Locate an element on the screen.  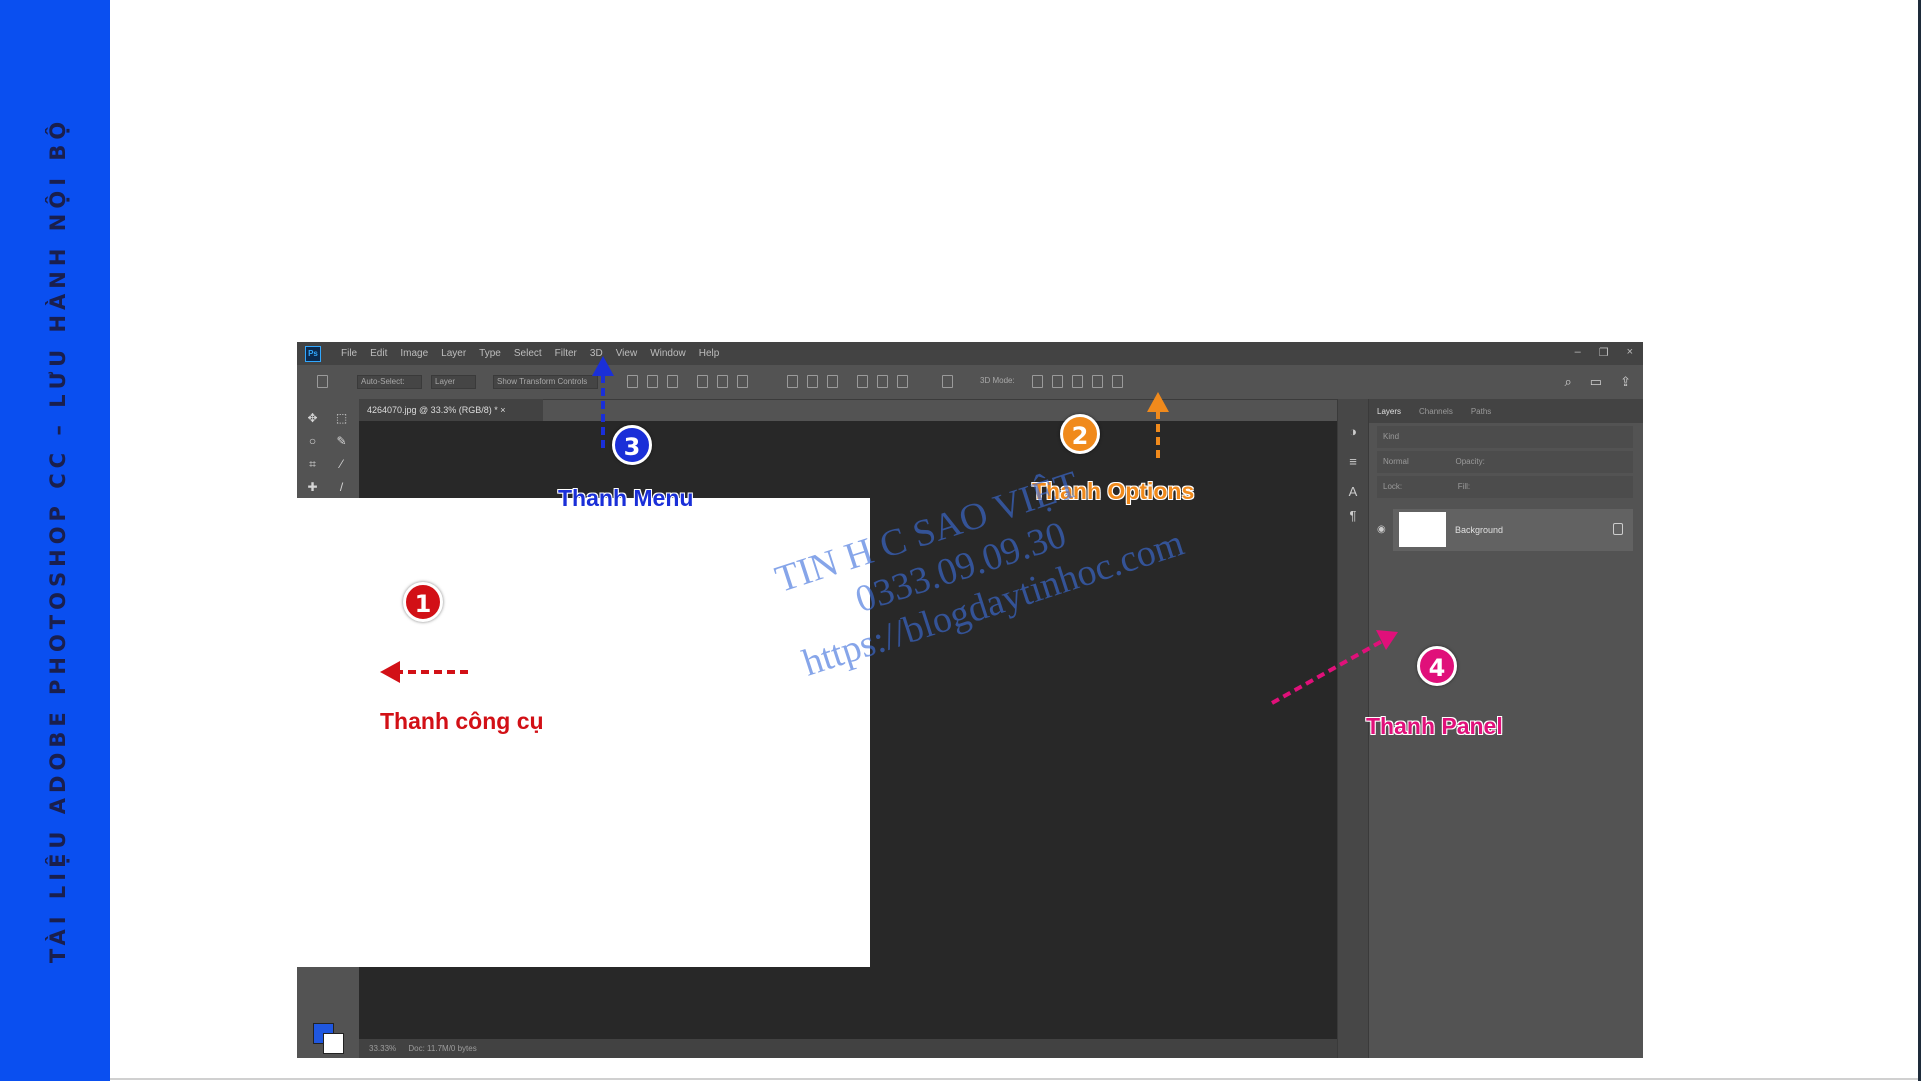
fill-label: Fill: is located at coordinates (1464, 486).